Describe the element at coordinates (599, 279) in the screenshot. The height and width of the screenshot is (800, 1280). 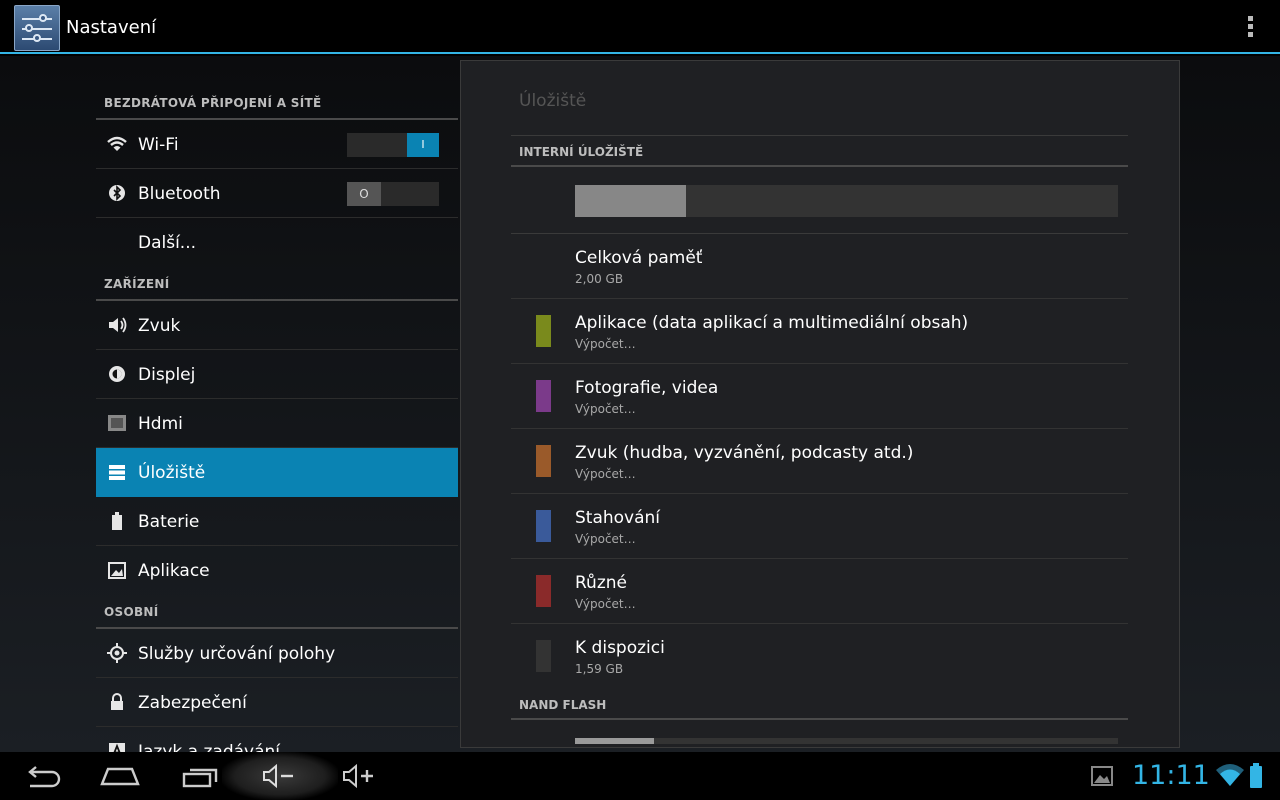
I see `storage-row-value: 2,00 GB` at that location.